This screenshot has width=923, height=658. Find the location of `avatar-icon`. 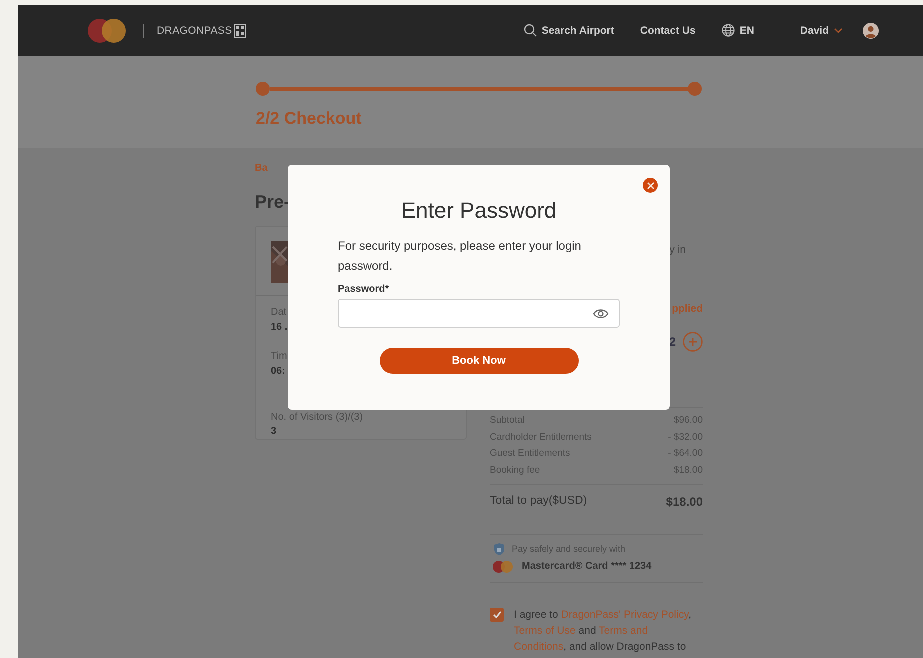

avatar-icon is located at coordinates (871, 30).